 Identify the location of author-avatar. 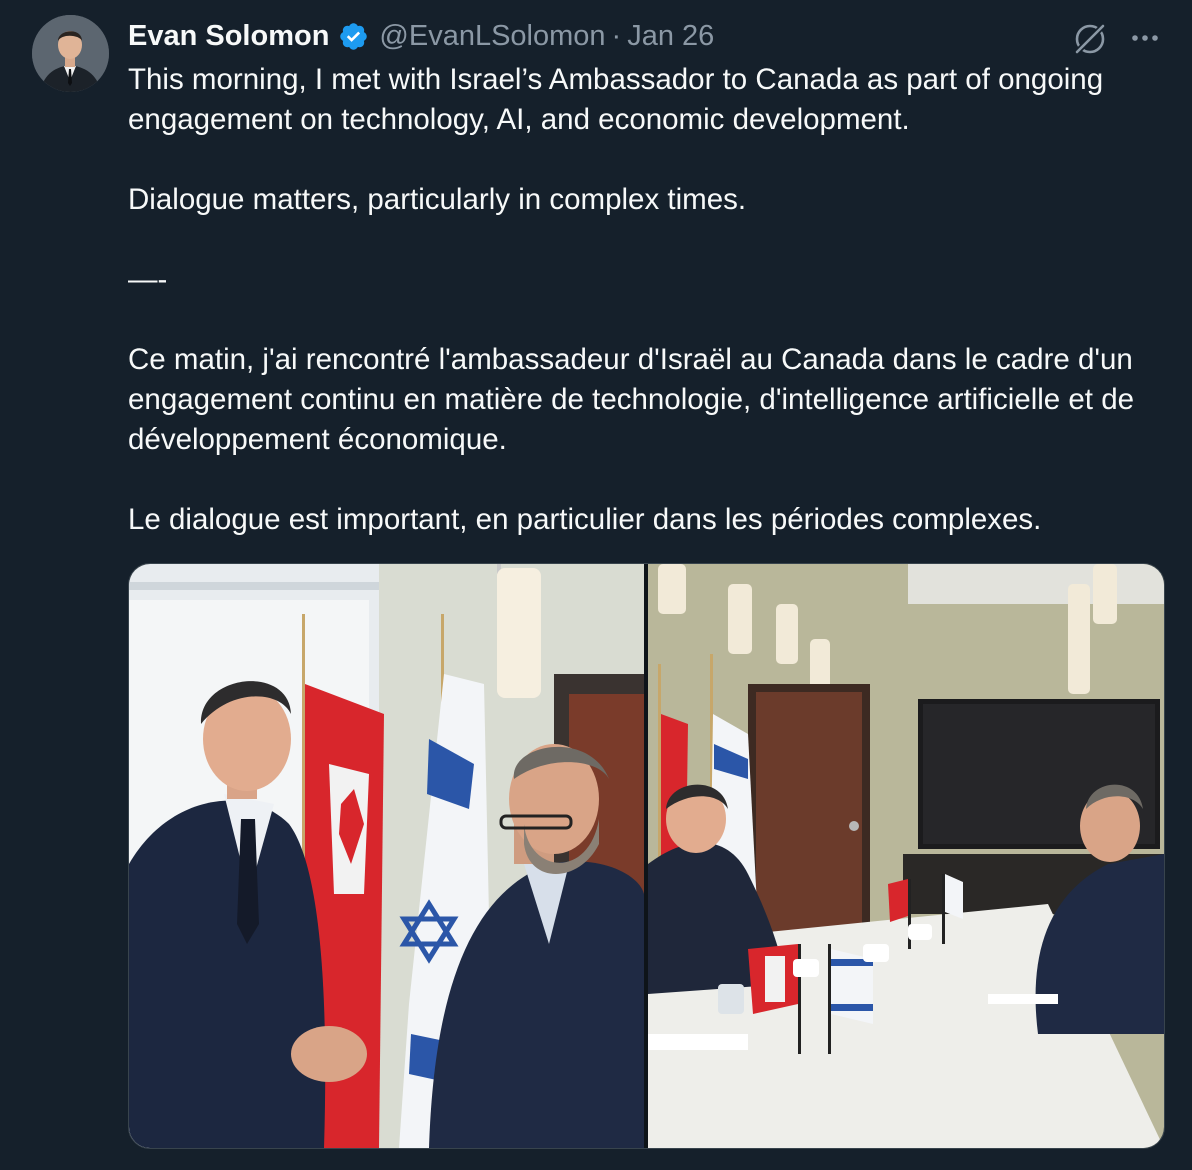
(70, 53).